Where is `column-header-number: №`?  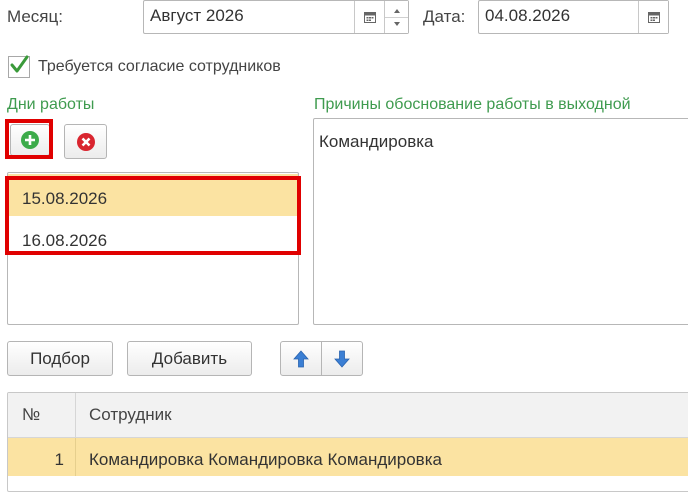
column-header-number: № is located at coordinates (31, 415).